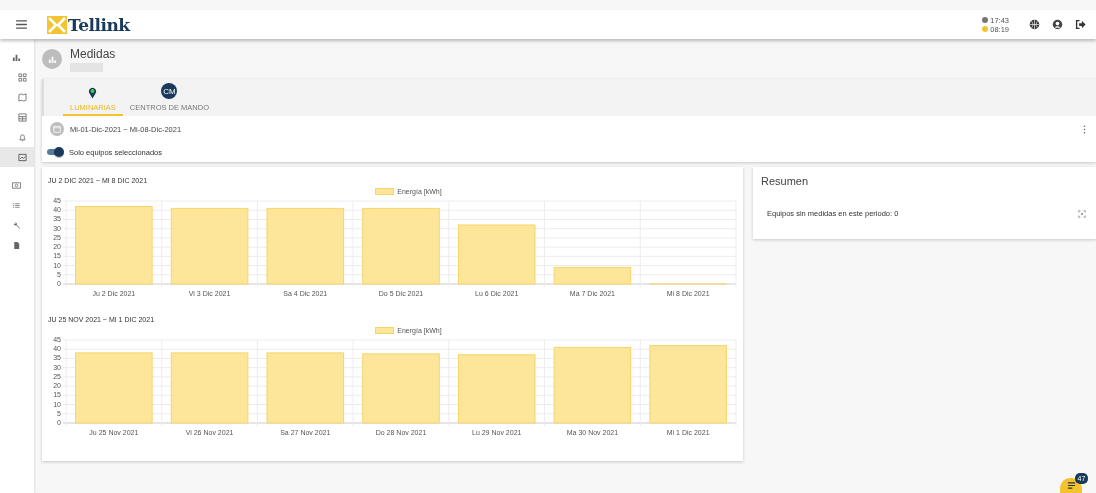 Image resolution: width=1096 pixels, height=493 pixels. I want to click on summary-title: Resumen, so click(785, 181).